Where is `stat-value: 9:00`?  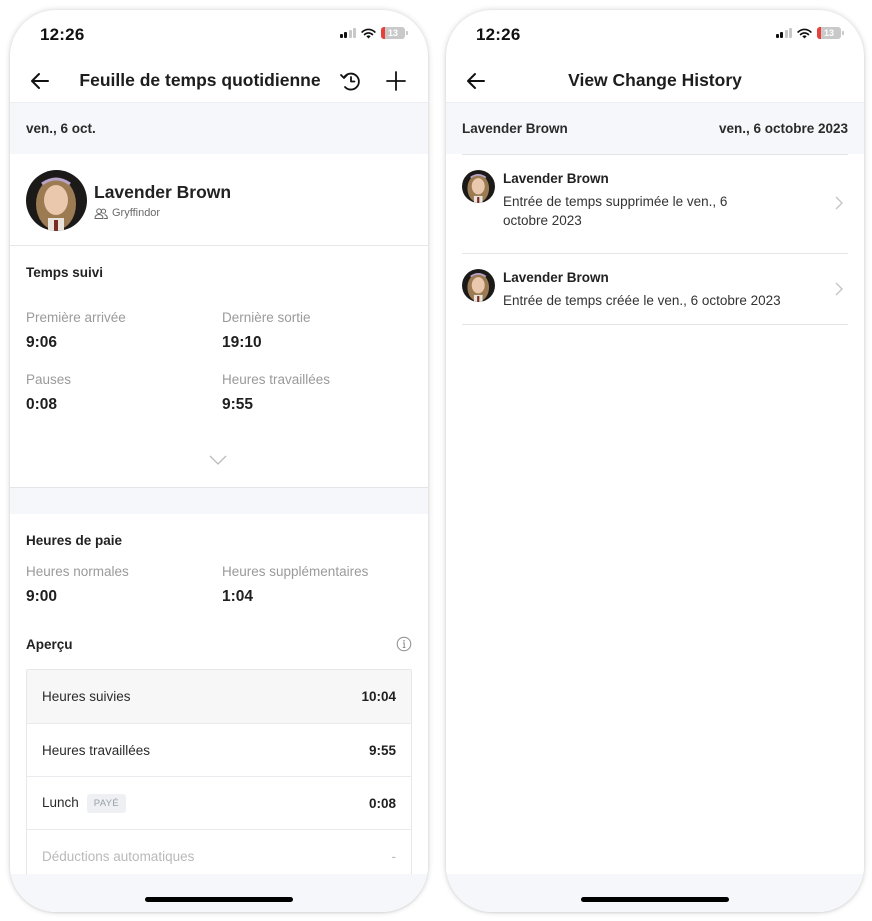
stat-value: 9:00 is located at coordinates (42, 596).